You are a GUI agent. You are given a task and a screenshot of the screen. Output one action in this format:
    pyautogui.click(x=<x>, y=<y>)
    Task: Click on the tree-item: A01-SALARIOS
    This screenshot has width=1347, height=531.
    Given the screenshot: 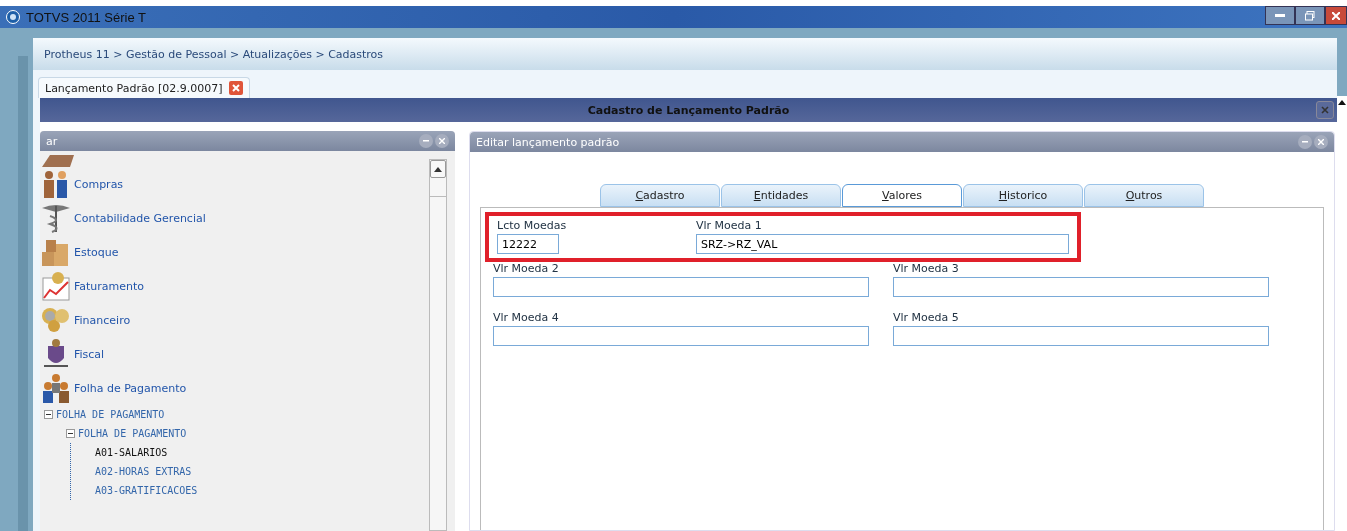 What is the action you would take?
    pyautogui.click(x=262, y=452)
    